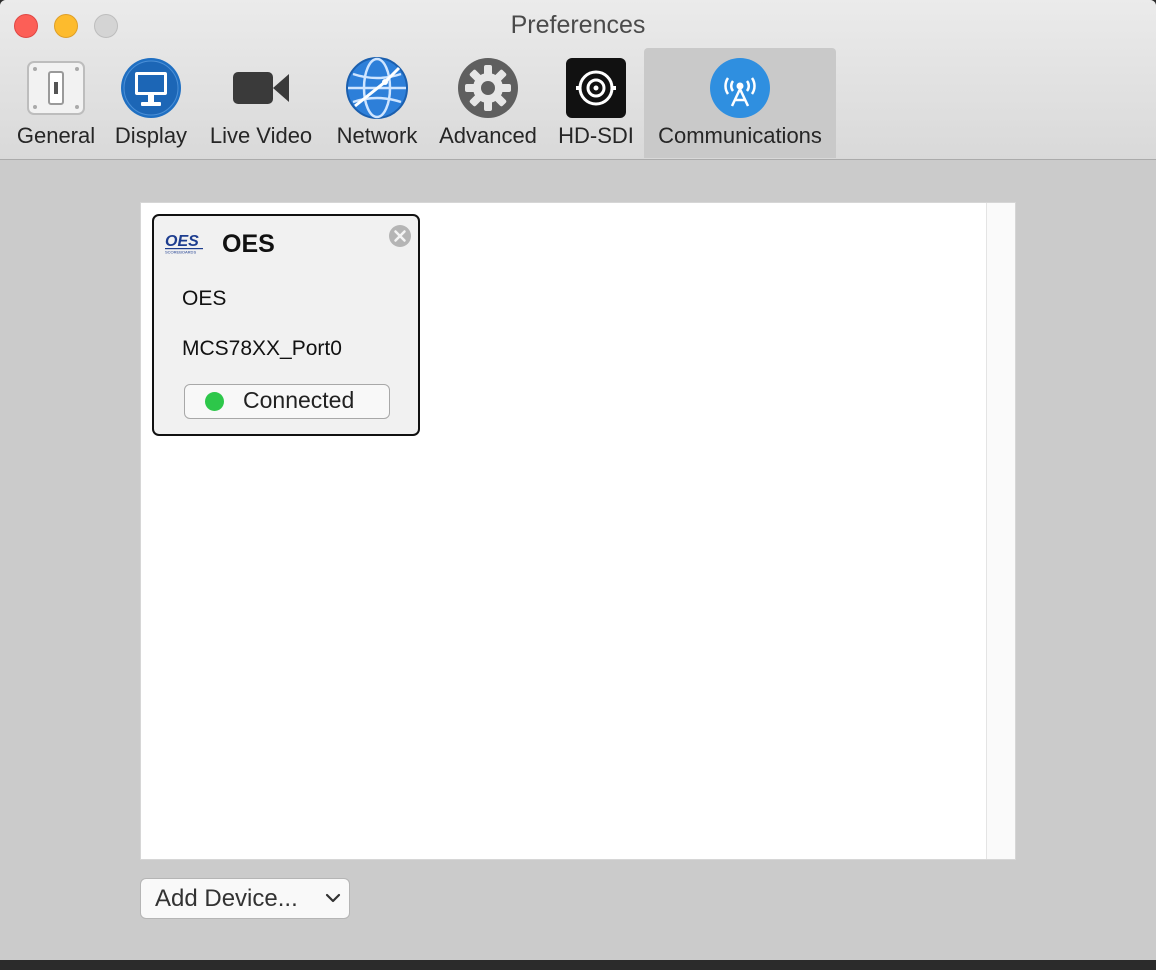 The width and height of the screenshot is (1156, 970). Describe the element at coordinates (488, 135) in the screenshot. I see `tab-advanced-label: Advanced` at that location.